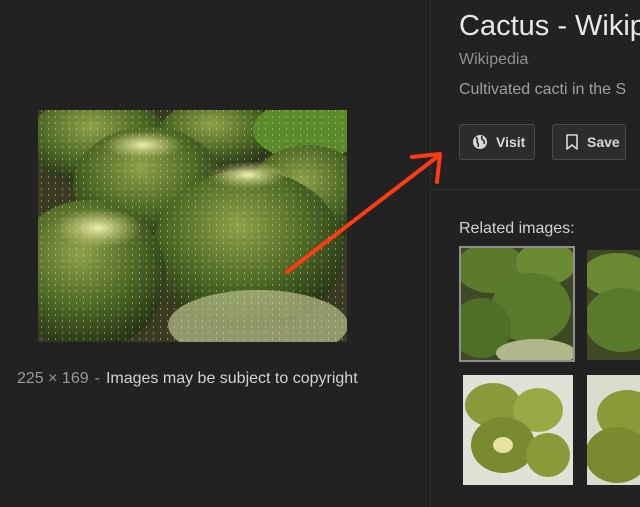 The image size is (640, 507). I want to click on globe-icon, so click(480, 142).